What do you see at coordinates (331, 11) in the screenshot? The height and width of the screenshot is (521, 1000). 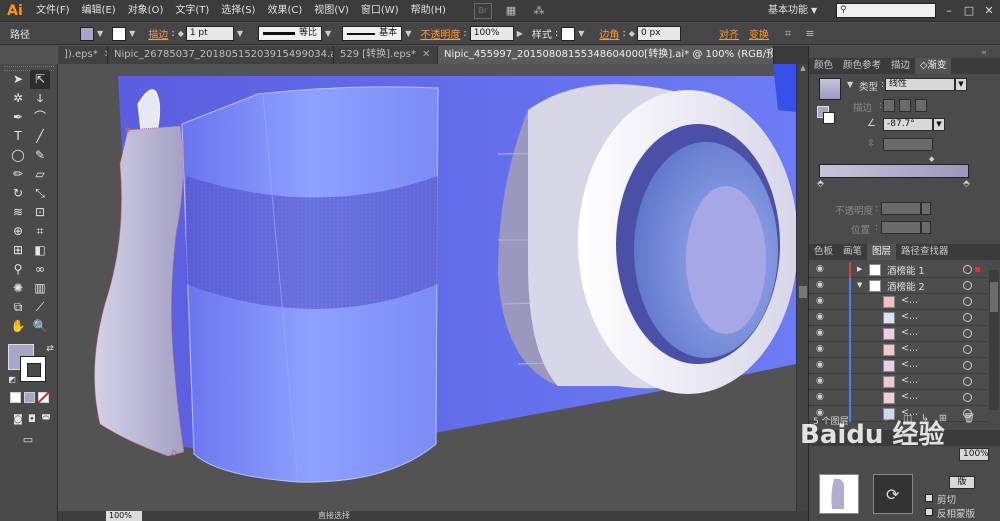 I see `menu-view: 视图(V)` at bounding box center [331, 11].